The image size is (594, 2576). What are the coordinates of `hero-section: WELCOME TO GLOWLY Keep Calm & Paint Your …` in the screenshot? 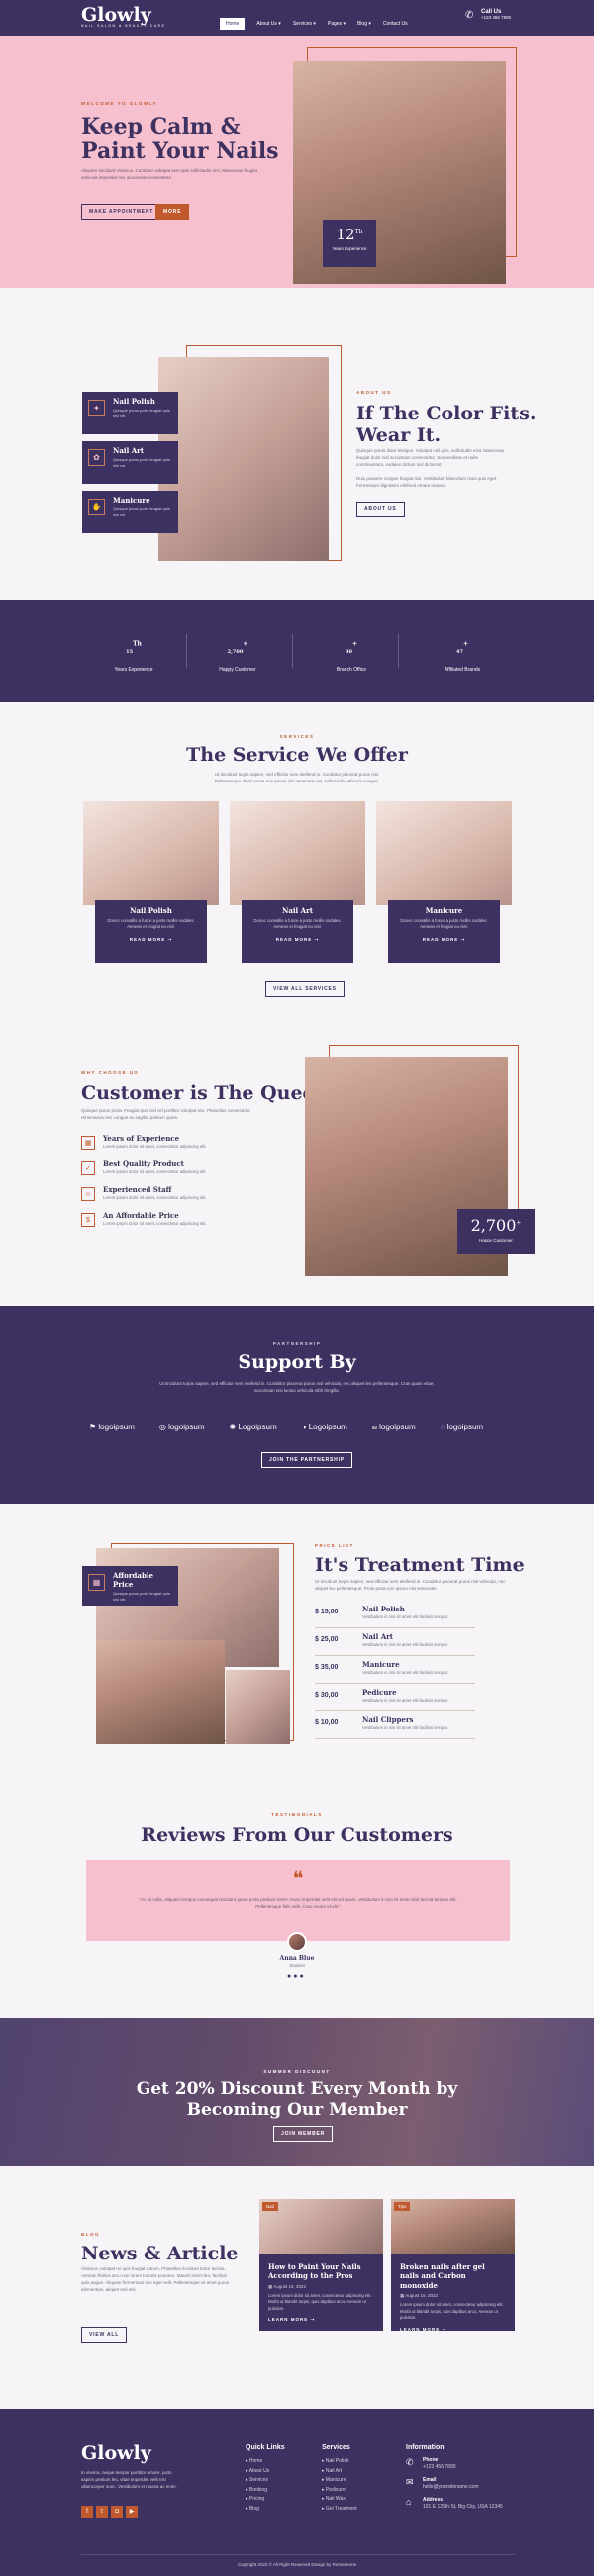 It's located at (297, 162).